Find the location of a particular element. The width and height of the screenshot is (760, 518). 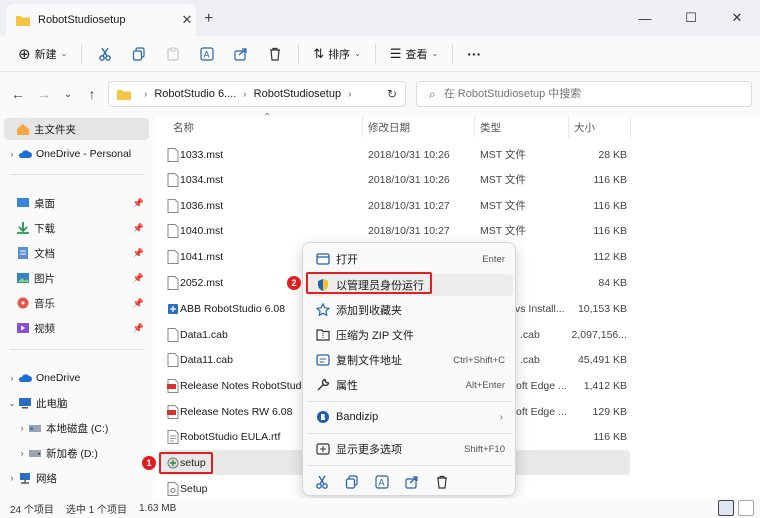

back-button: ← is located at coordinates (18, 94).